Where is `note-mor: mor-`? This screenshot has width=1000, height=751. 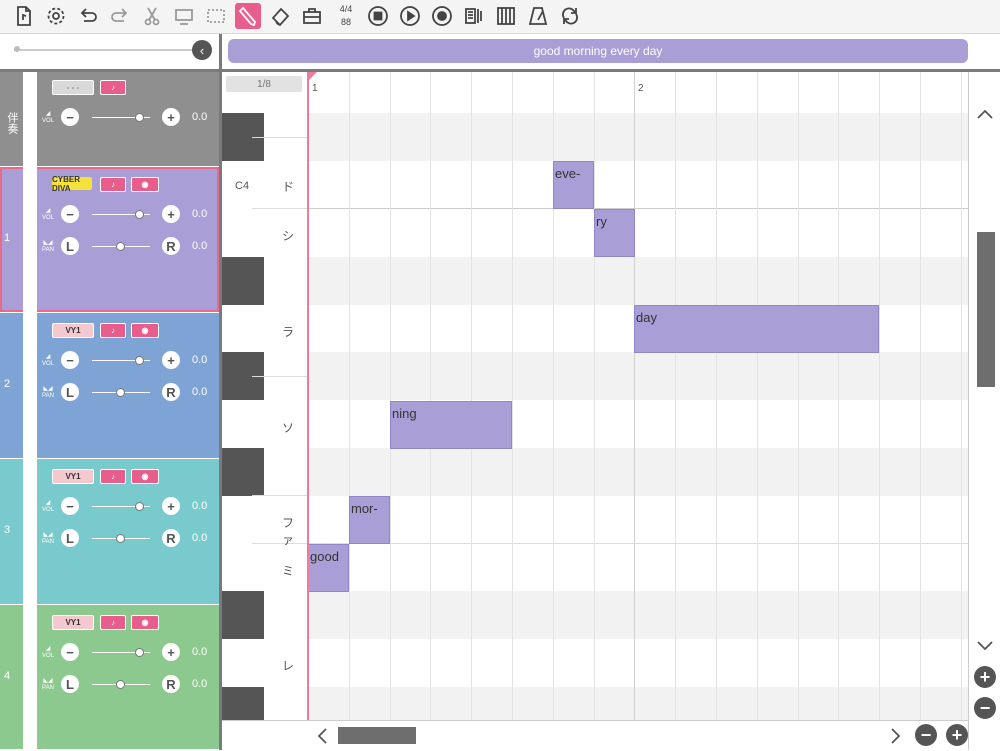
note-mor: mor- is located at coordinates (369, 520).